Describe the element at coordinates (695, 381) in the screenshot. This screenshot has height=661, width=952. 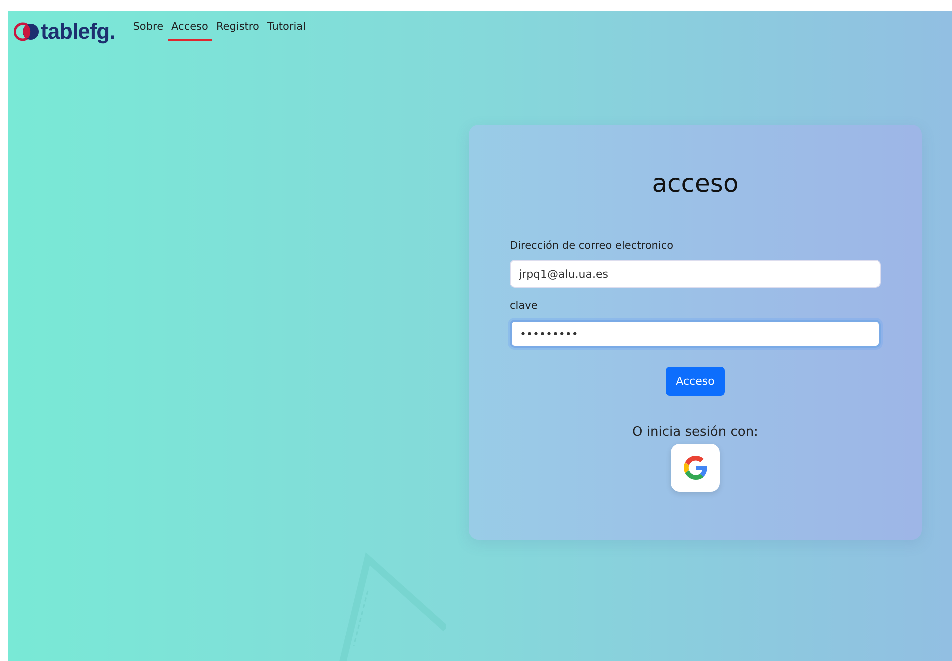
I see `login-button: Acceso` at that location.